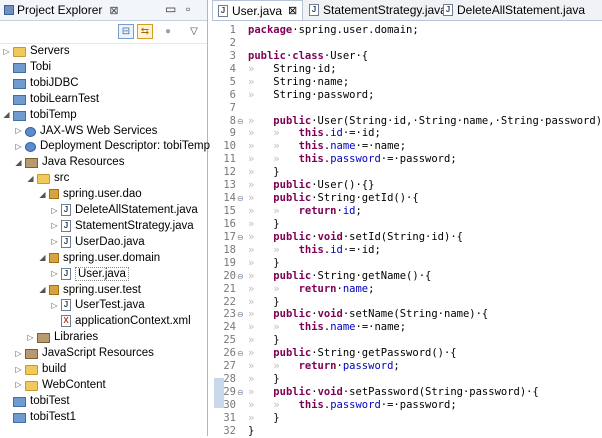 This screenshot has height=438, width=602. What do you see at coordinates (120, 321) in the screenshot?
I see `tree-item: XapplicationContext.xml` at bounding box center [120, 321].